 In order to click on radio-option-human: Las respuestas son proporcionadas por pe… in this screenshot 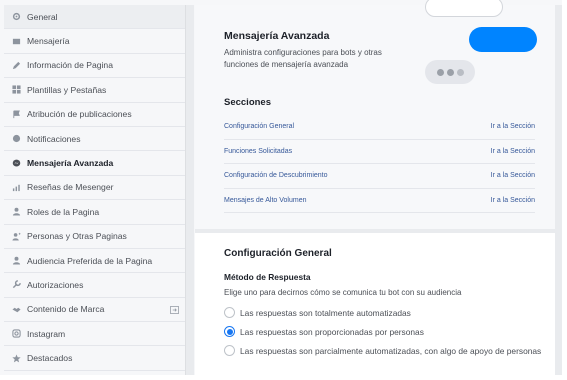, I will do `click(382, 331)`.